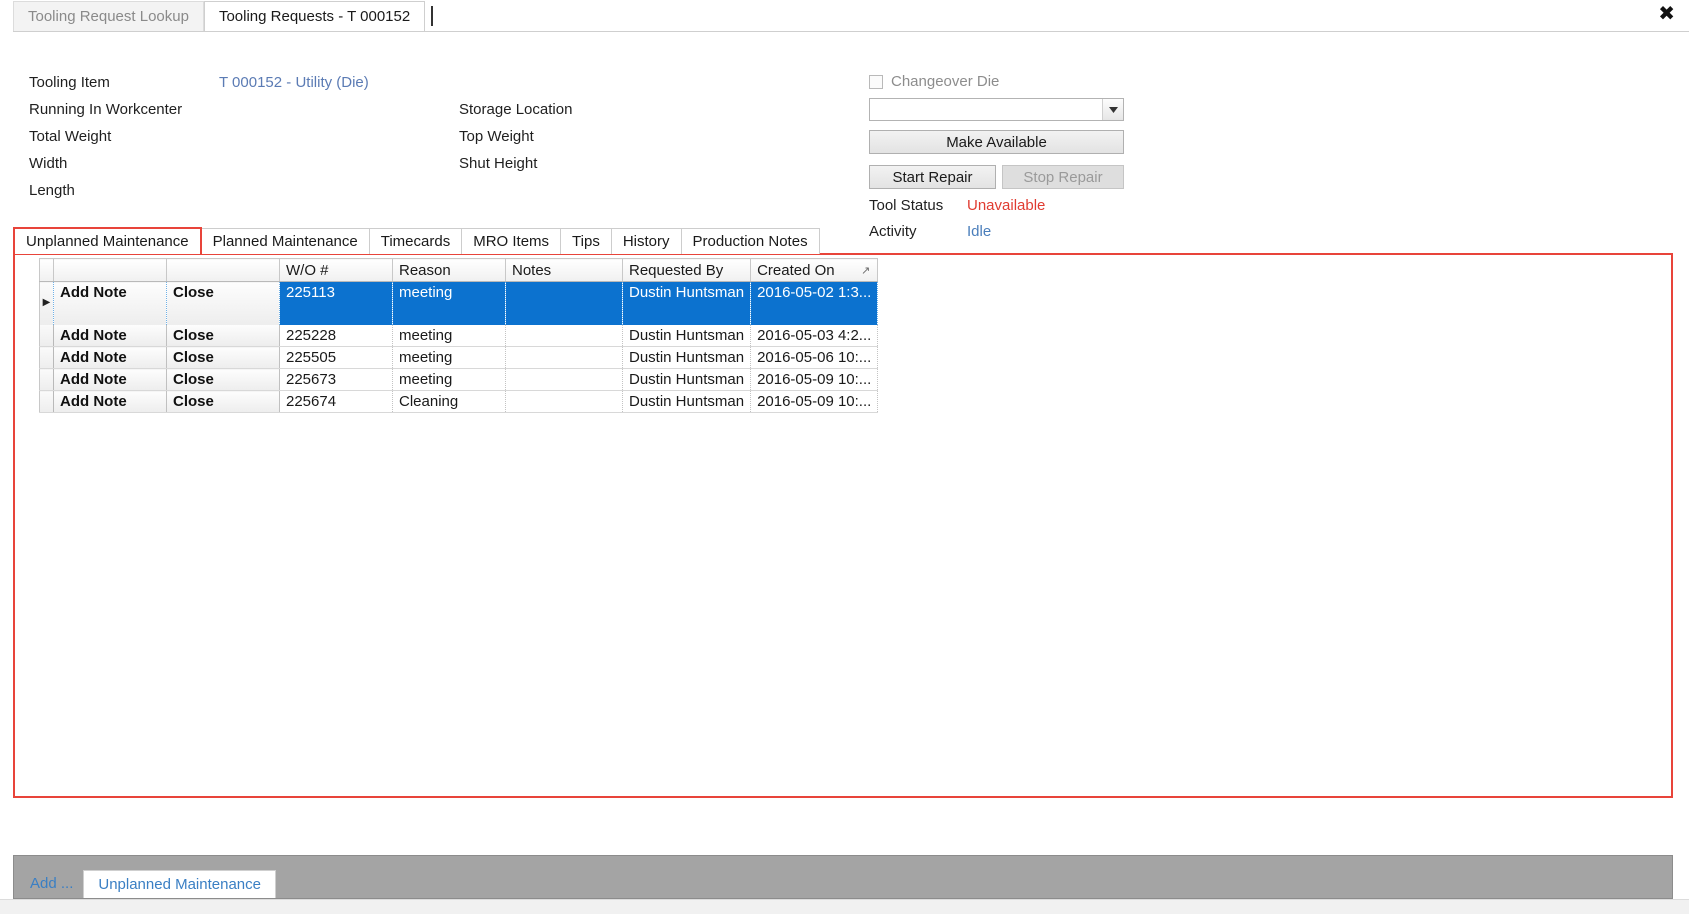 The image size is (1689, 914). Describe the element at coordinates (336, 379) in the screenshot. I see `cell-wo: 225673` at that location.